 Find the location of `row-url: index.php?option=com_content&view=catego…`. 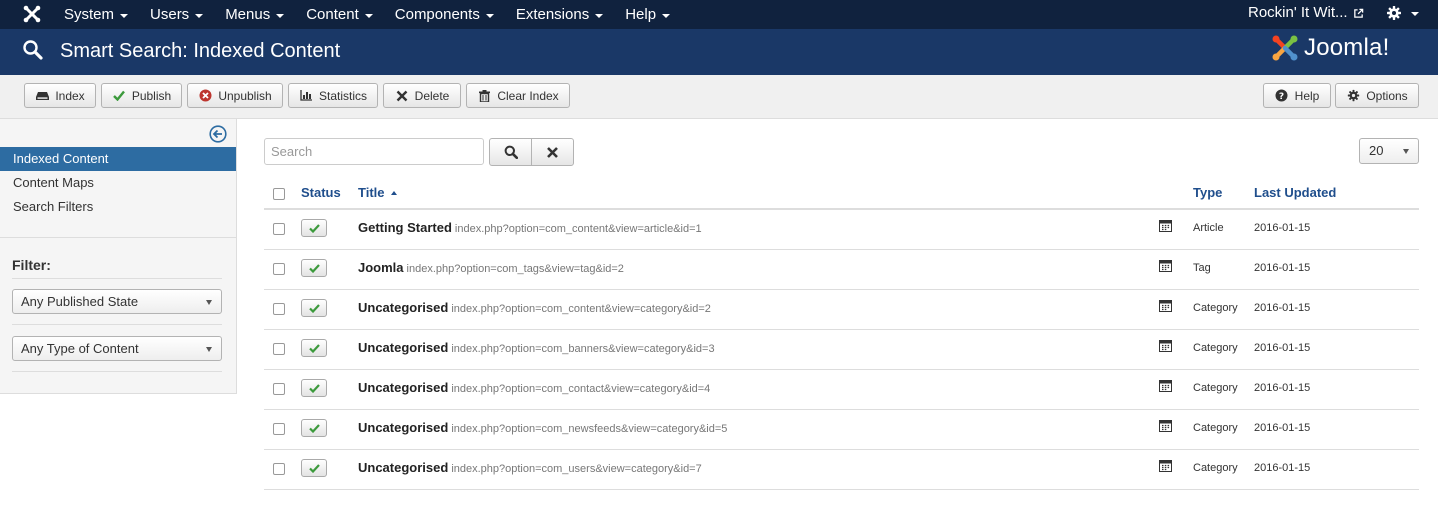

row-url: index.php?option=com_content&view=catego… is located at coordinates (581, 309).